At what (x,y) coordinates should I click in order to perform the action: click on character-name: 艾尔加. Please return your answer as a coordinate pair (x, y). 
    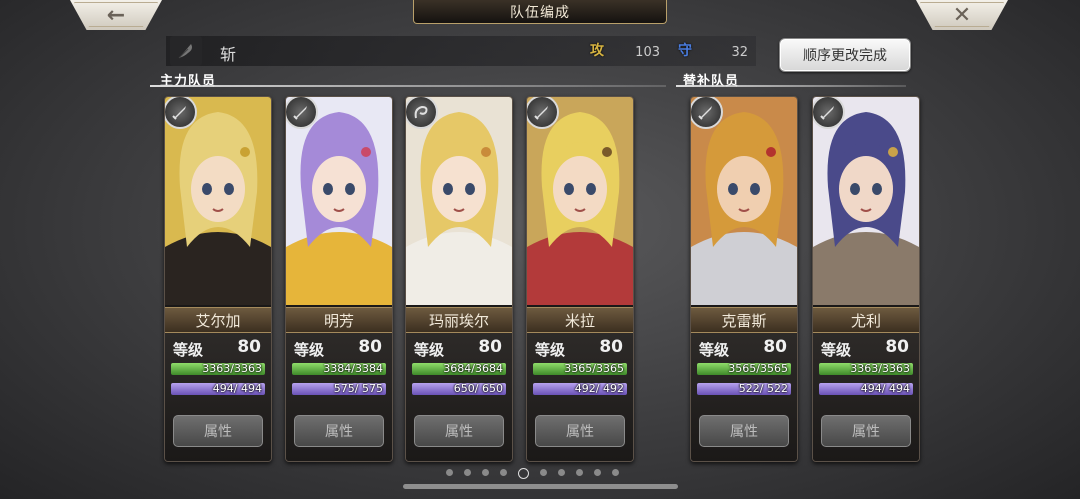
    Looking at the image, I should click on (218, 320).